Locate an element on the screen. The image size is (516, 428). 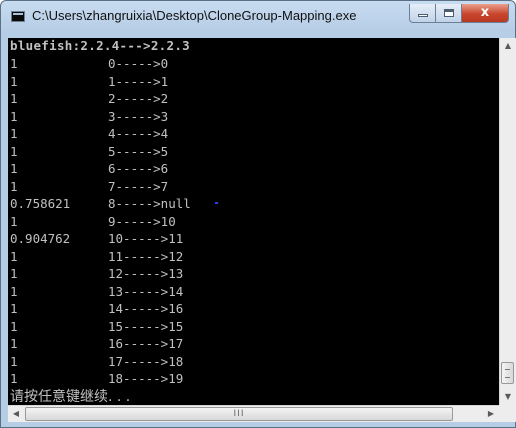
clone-mapping: 13----->14 is located at coordinates (146, 291).